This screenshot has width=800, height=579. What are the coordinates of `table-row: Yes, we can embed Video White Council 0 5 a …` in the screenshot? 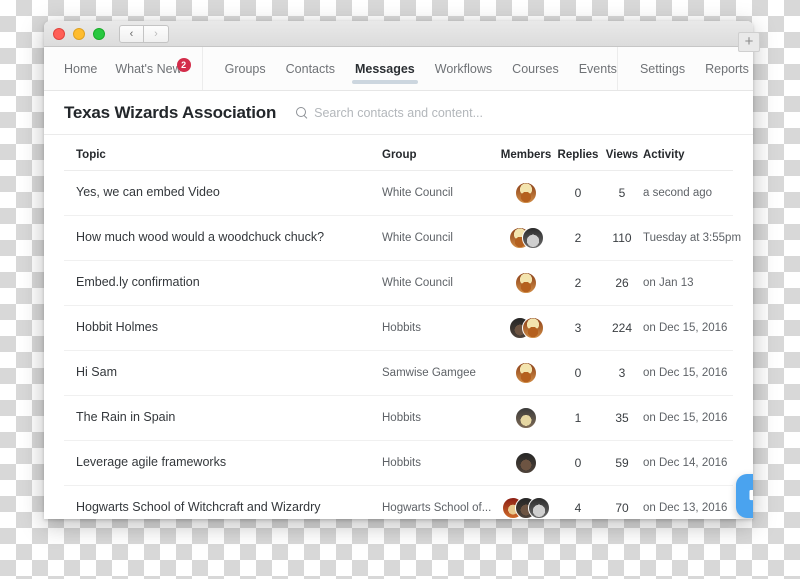 It's located at (398, 193).